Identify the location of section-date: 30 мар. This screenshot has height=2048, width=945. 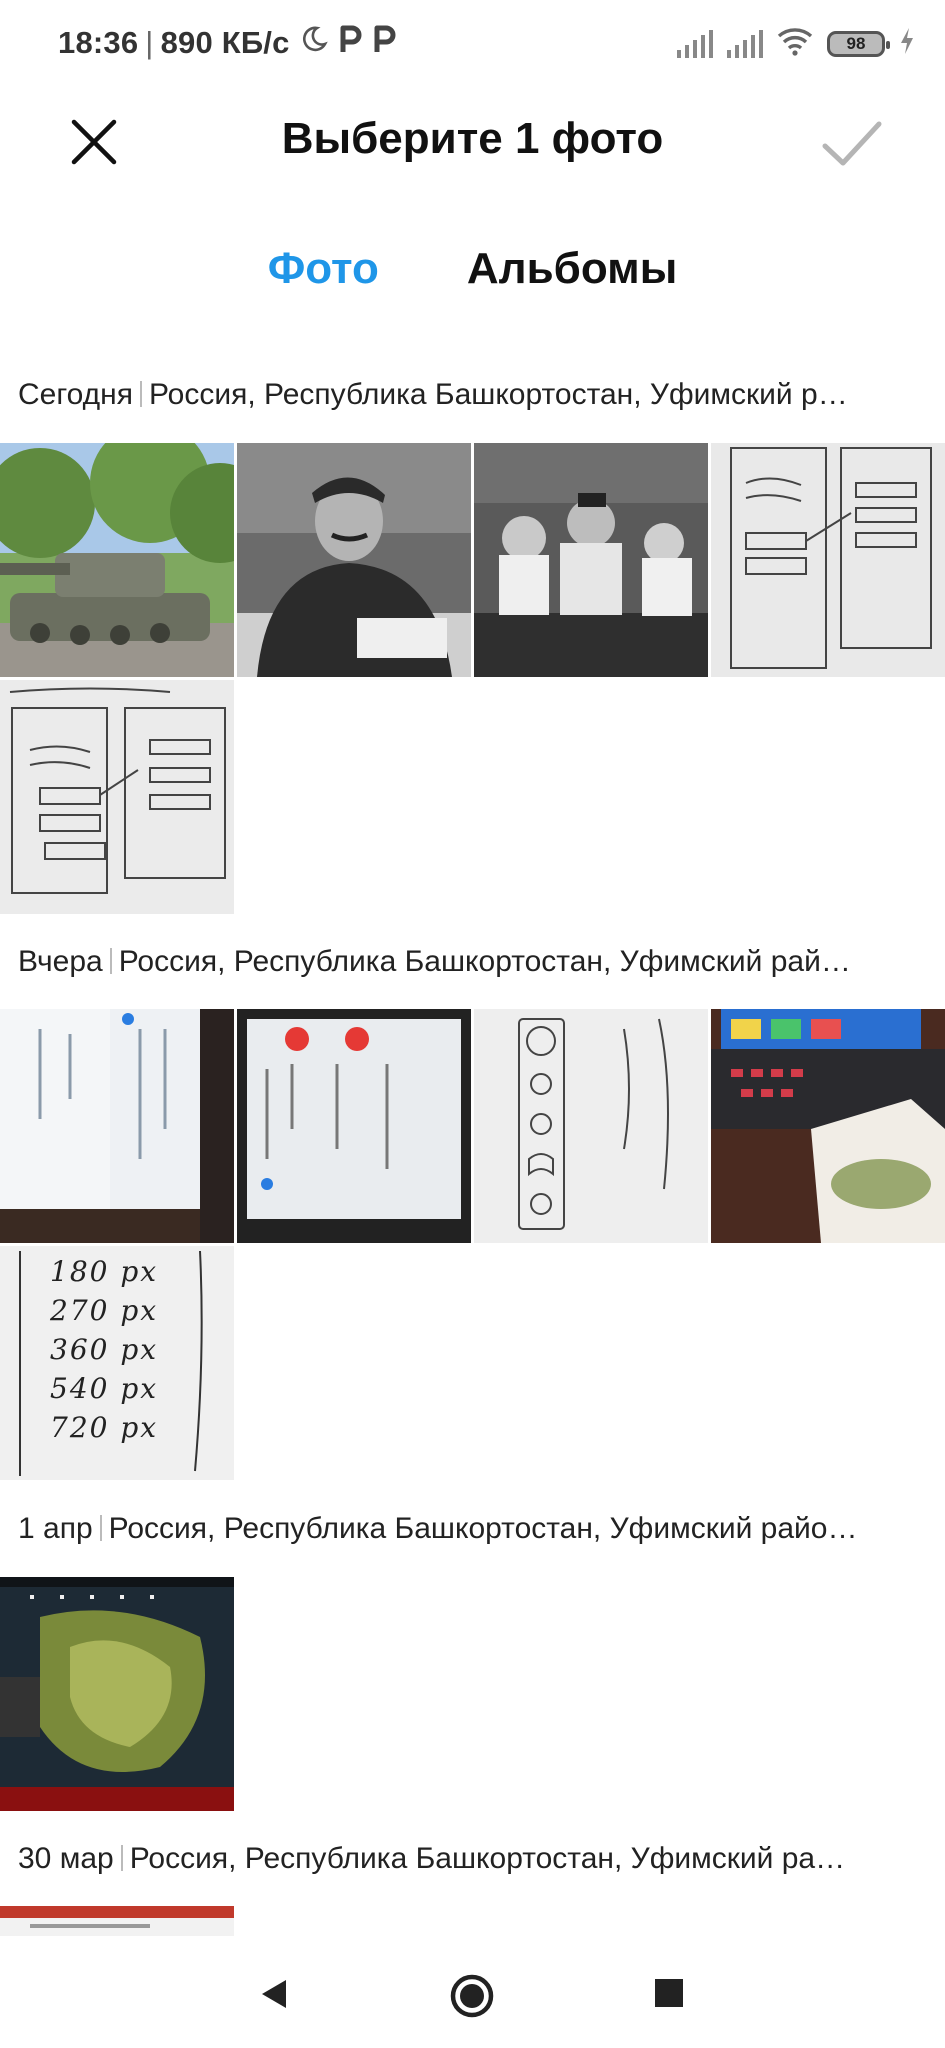
(66, 1858).